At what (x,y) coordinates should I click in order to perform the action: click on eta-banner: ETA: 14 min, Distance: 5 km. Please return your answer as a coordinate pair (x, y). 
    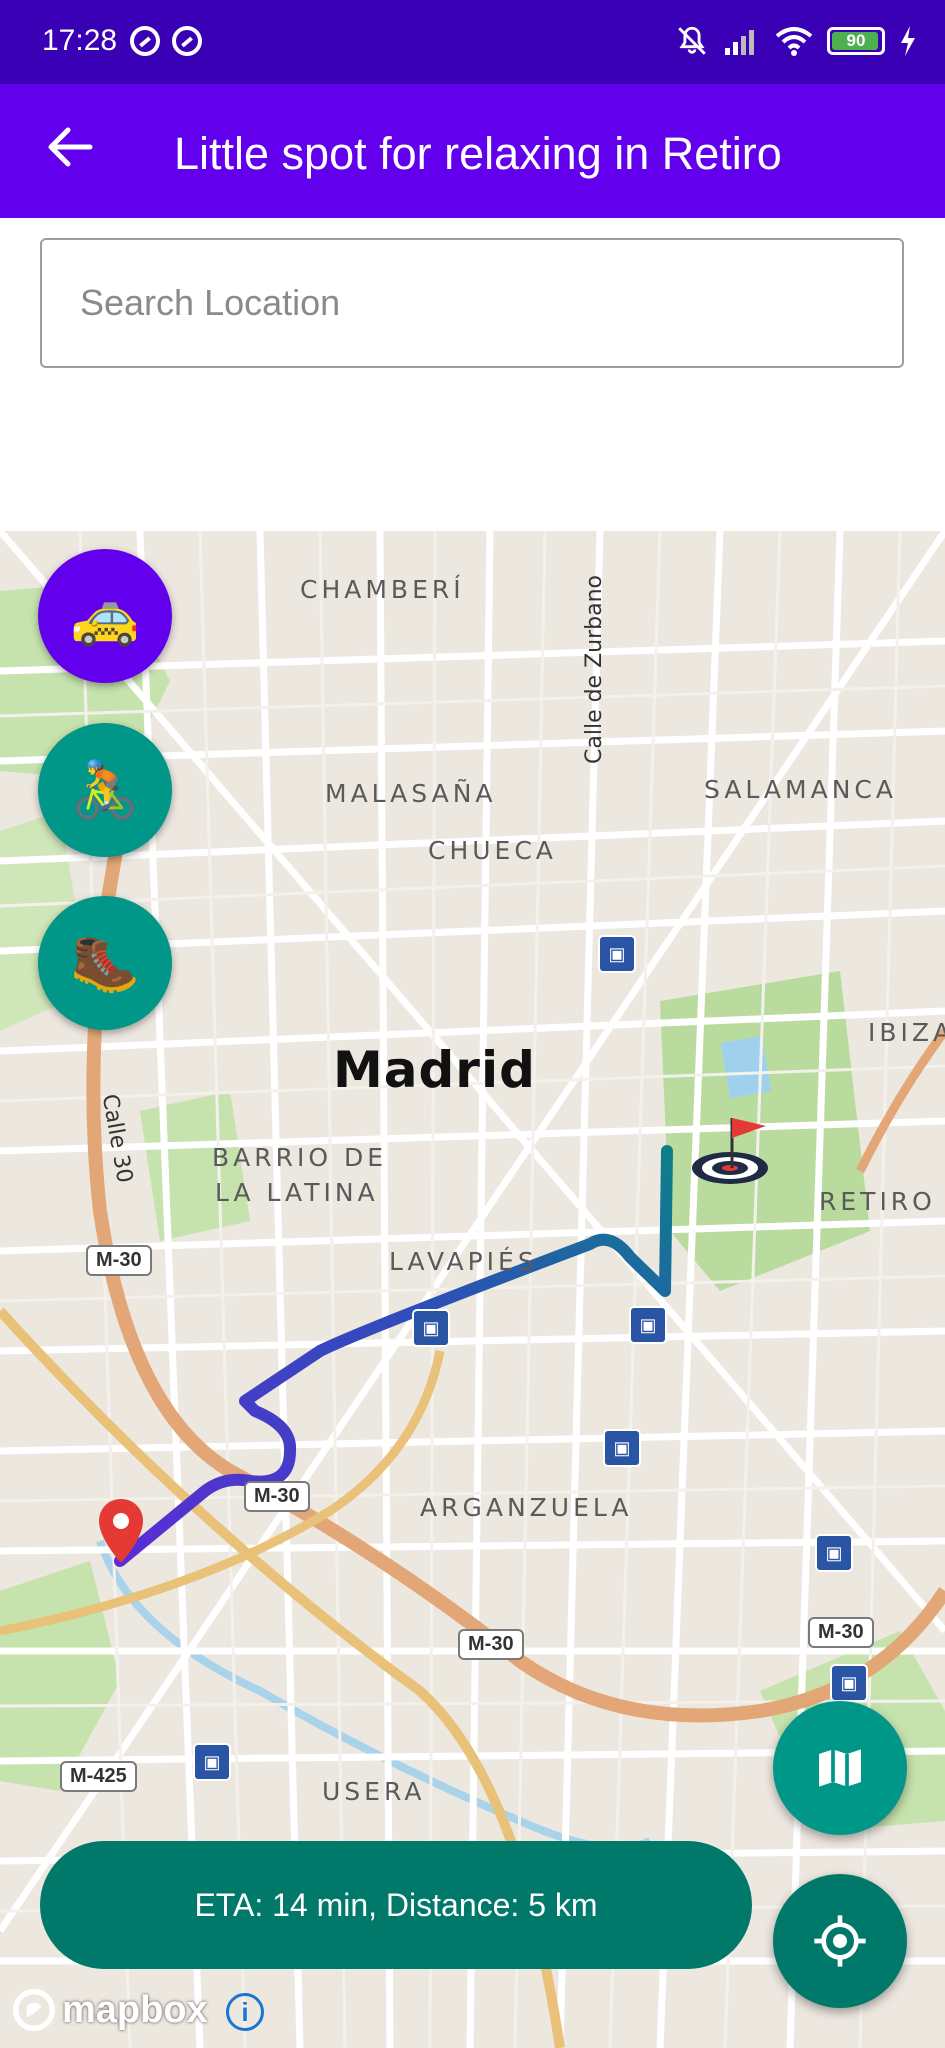
    Looking at the image, I should click on (396, 1905).